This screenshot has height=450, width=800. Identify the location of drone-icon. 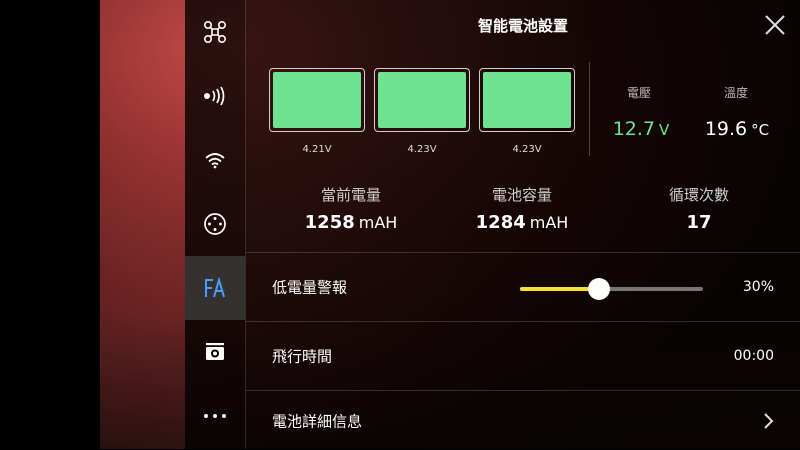
(215, 32).